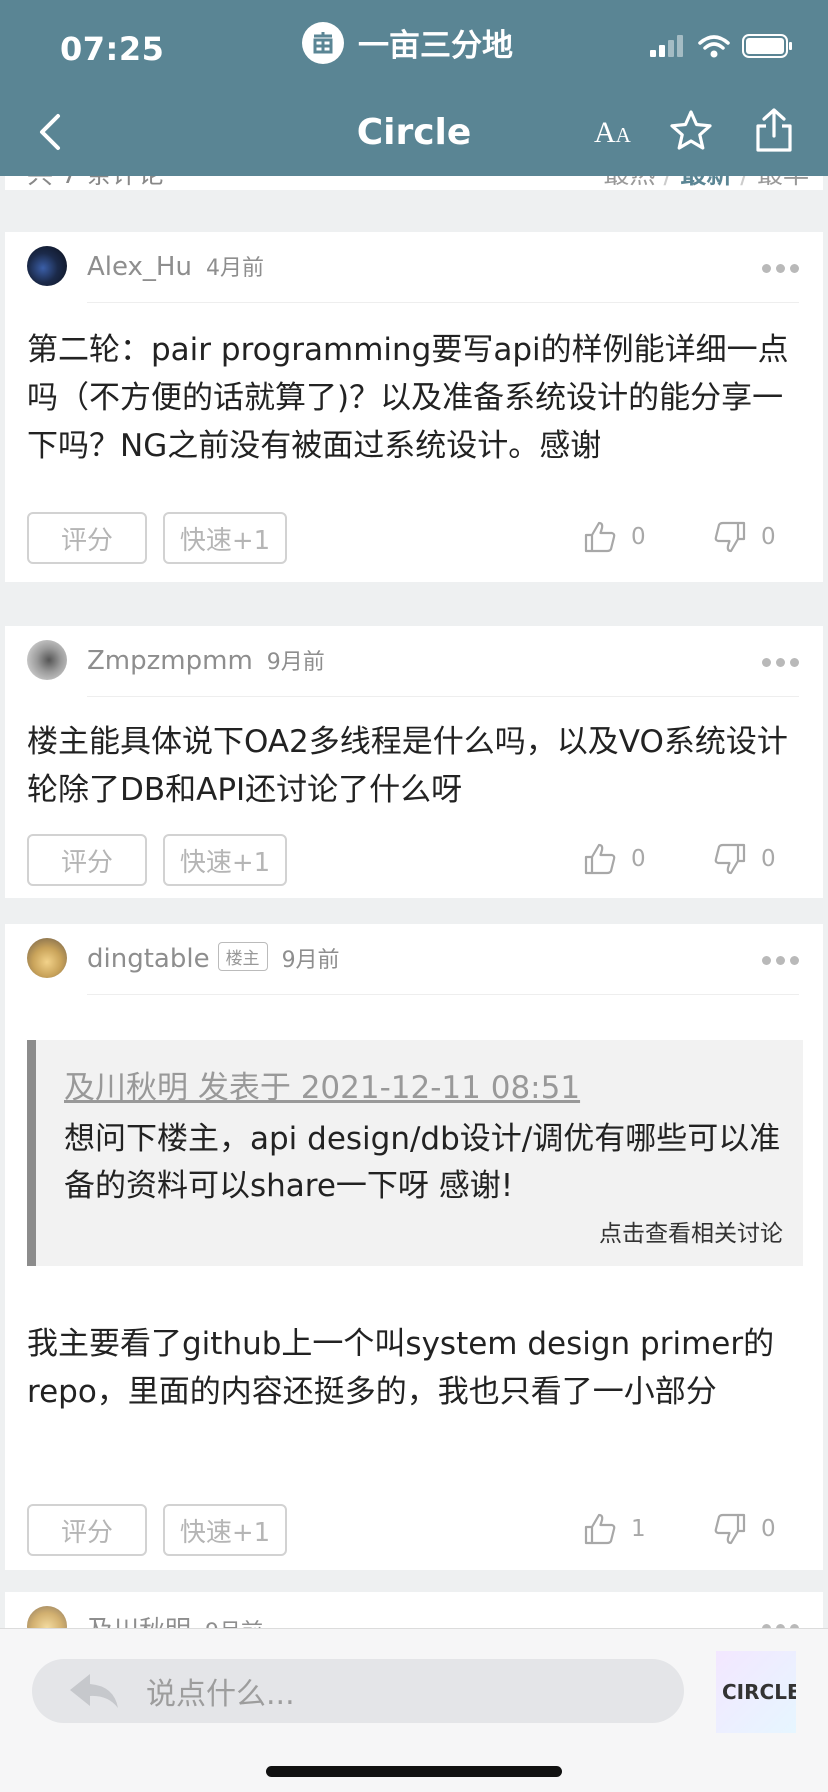  I want to click on sort-options: 最热/最新/最早, so click(706, 183).